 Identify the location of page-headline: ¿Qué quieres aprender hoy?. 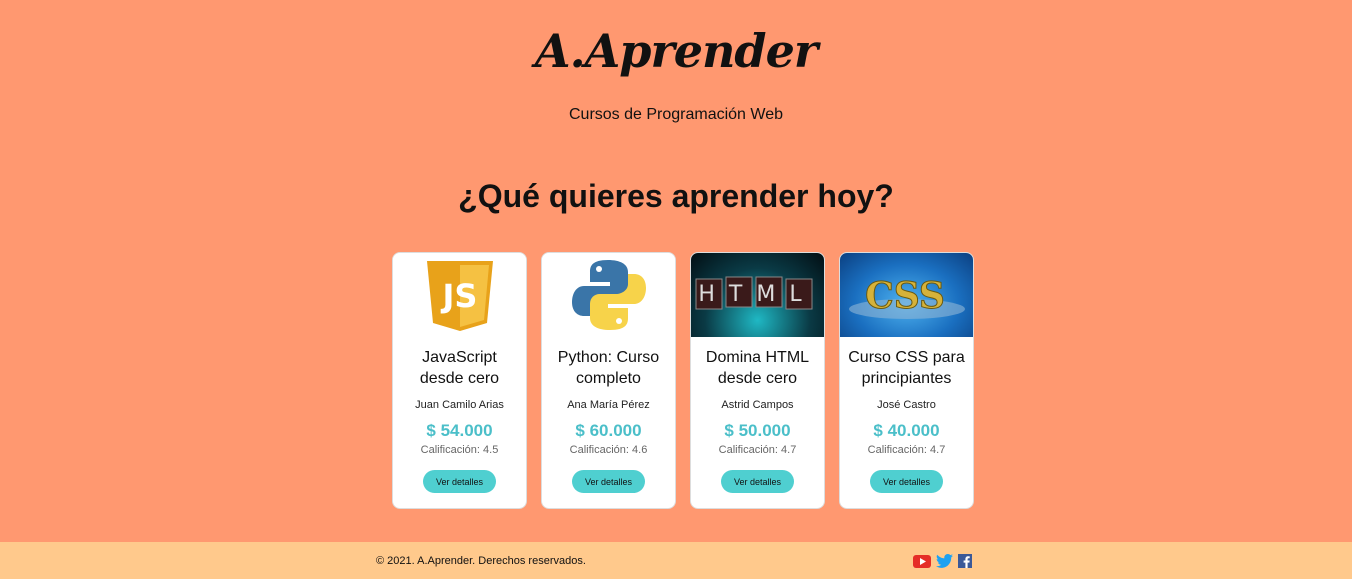
(676, 196).